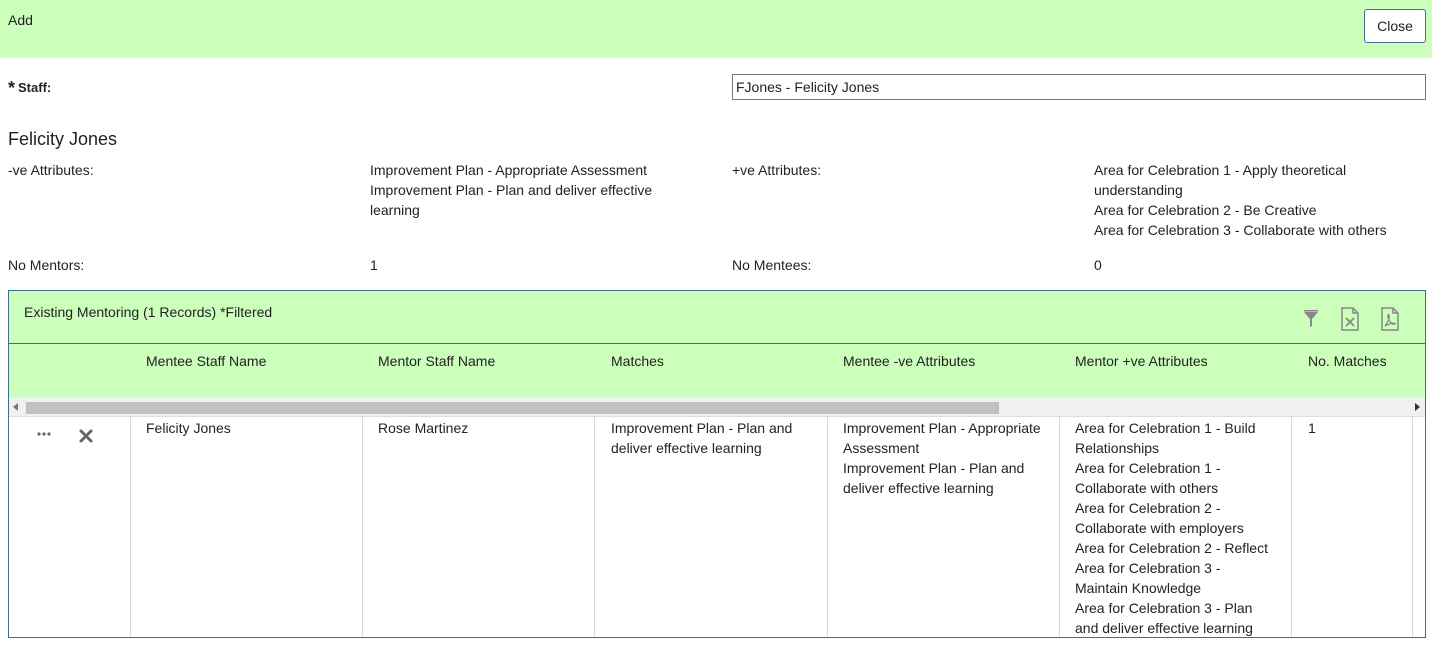  What do you see at coordinates (423, 428) in the screenshot?
I see `mentor-name-cell: Rose Martinez` at bounding box center [423, 428].